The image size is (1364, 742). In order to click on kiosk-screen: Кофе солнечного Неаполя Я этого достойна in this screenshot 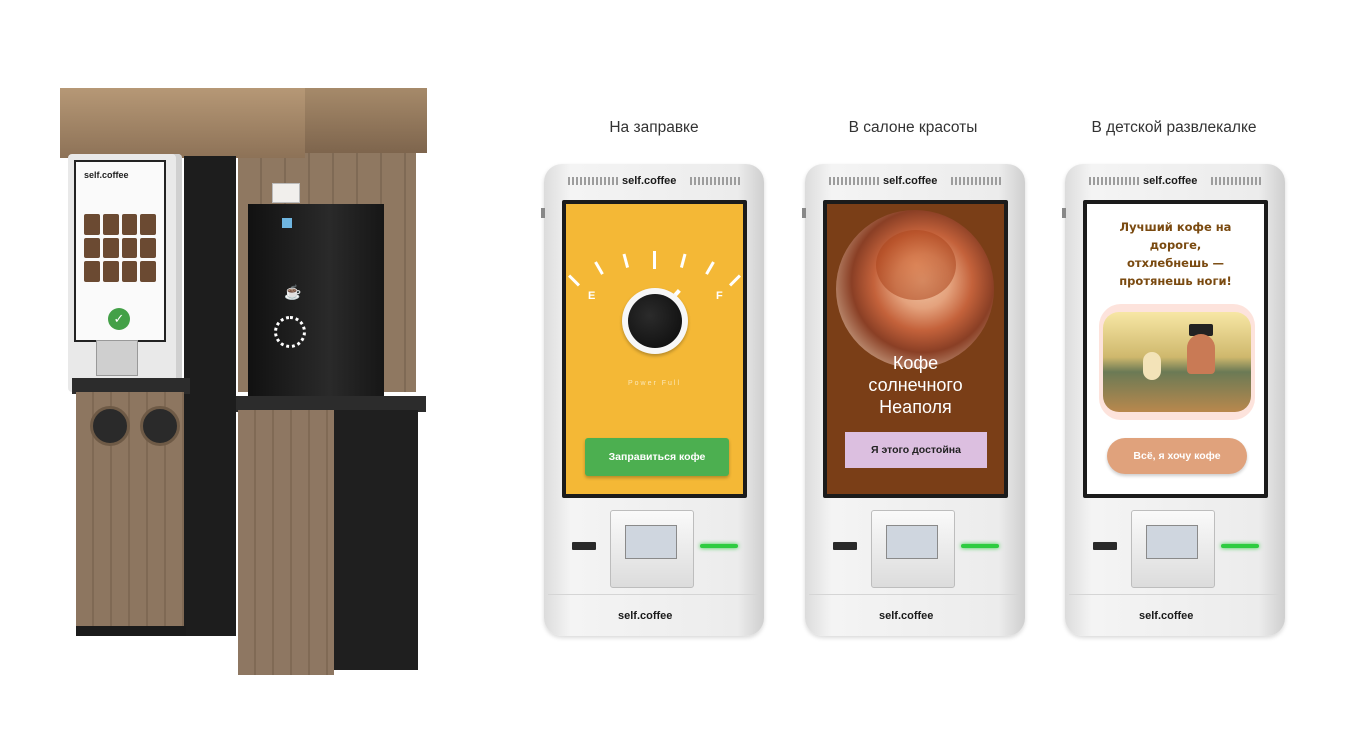, I will do `click(915, 349)`.